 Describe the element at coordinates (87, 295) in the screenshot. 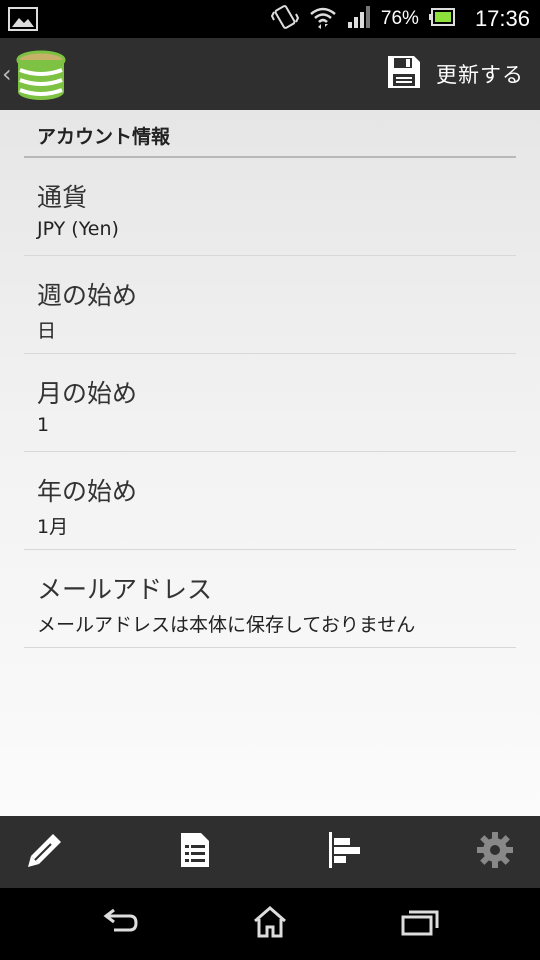

I see `pref-title: 週の始め` at that location.